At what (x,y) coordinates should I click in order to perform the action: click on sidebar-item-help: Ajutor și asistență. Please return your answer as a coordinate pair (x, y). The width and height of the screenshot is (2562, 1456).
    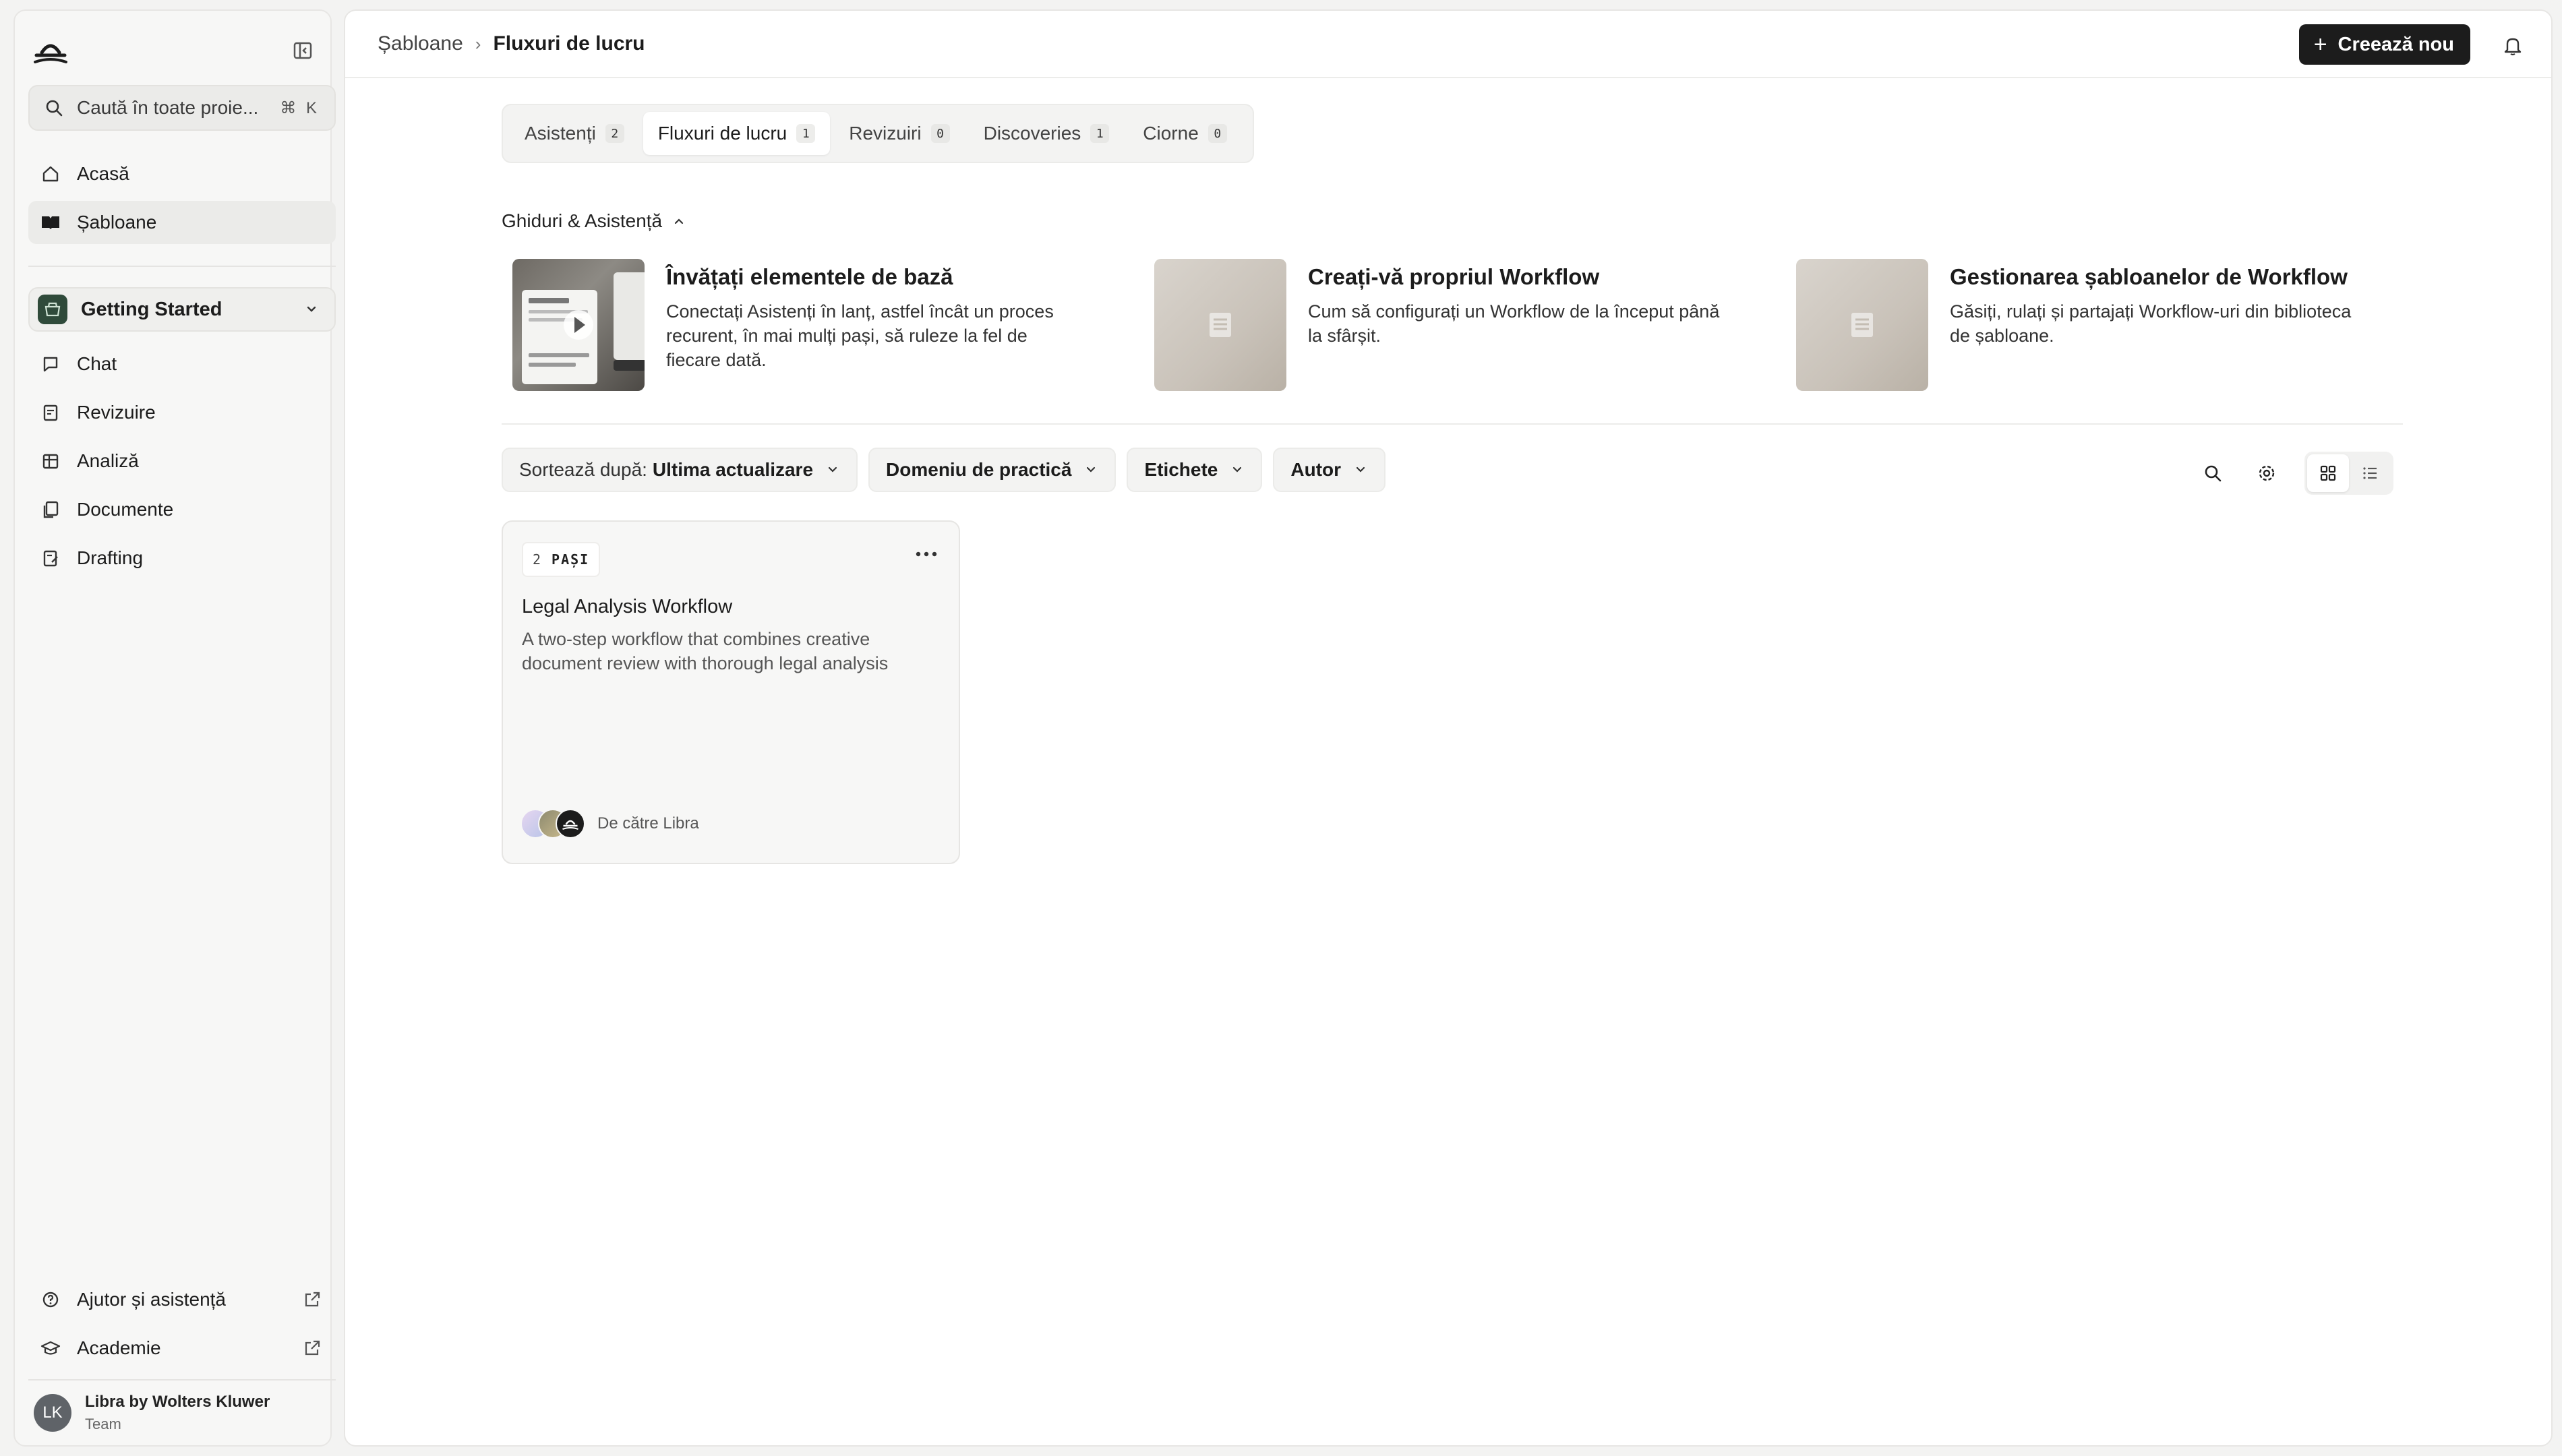
    Looking at the image, I should click on (182, 1299).